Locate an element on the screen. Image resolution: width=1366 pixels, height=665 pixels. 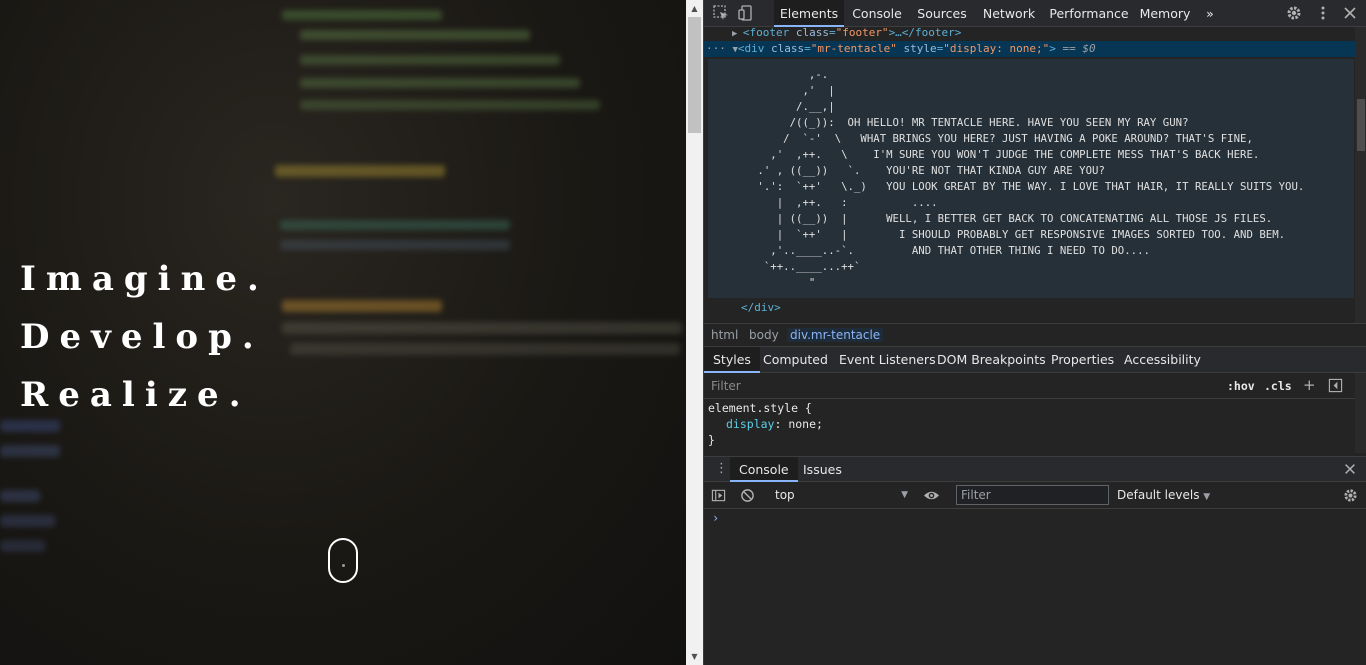
device-toolbar-icon is located at coordinates (746, 13).